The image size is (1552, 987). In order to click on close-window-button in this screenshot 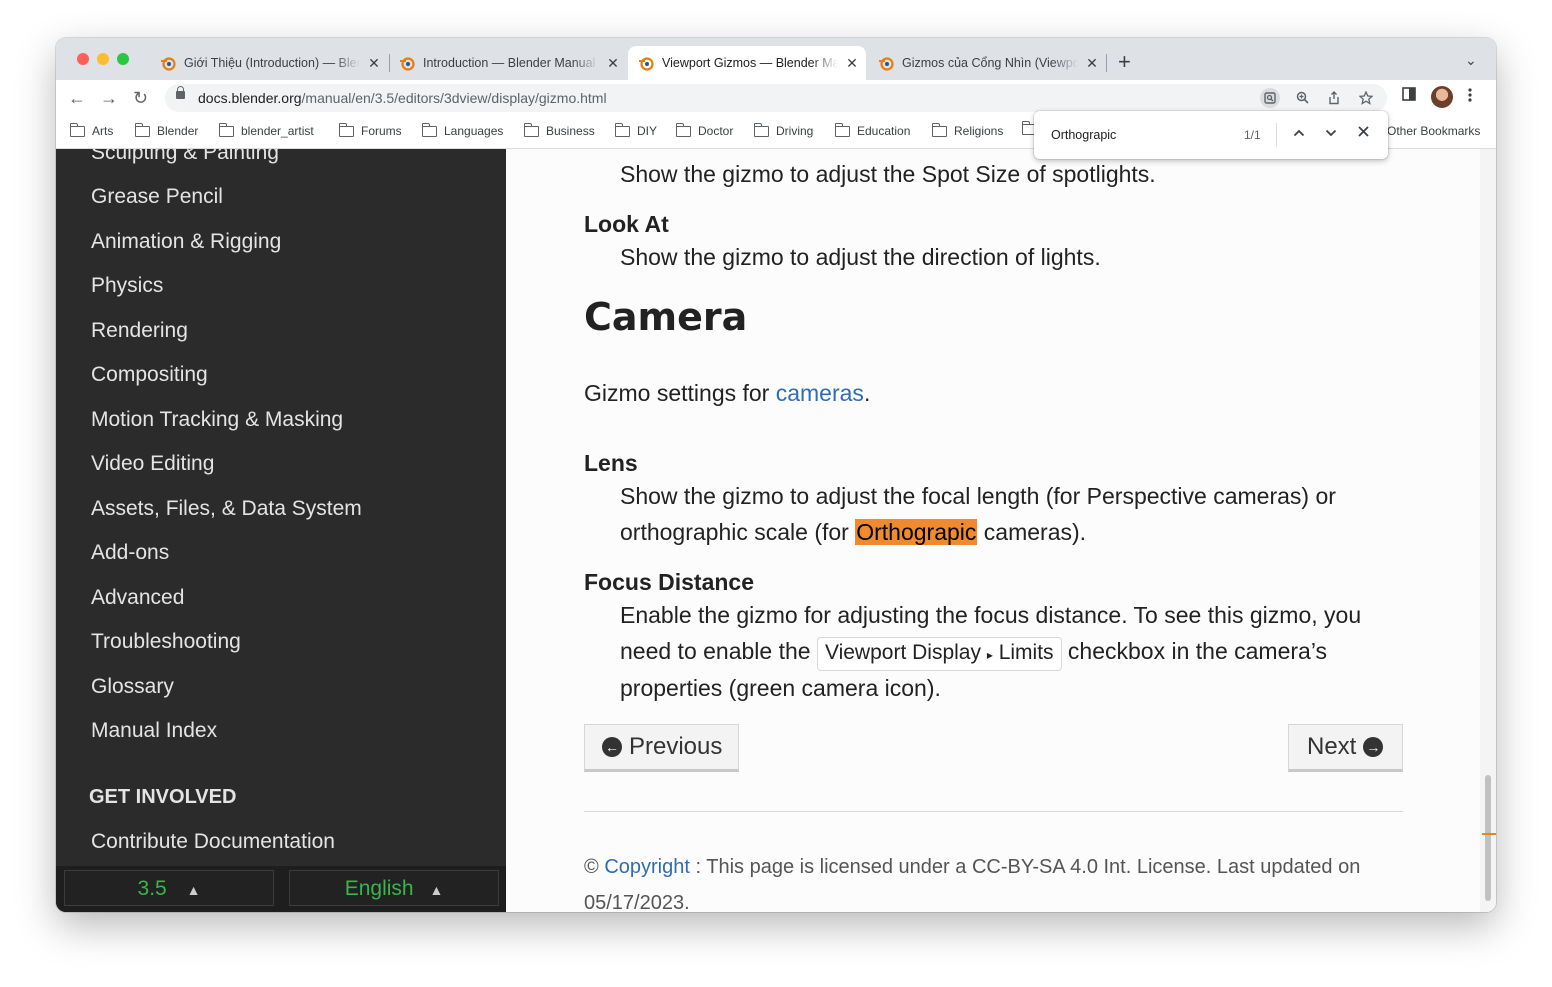, I will do `click(83, 59)`.